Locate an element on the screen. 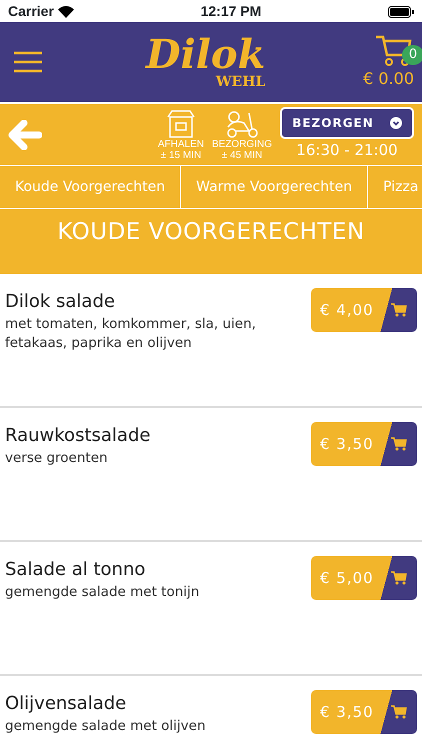 The width and height of the screenshot is (422, 750). carrier-name: Carrier is located at coordinates (31, 11).